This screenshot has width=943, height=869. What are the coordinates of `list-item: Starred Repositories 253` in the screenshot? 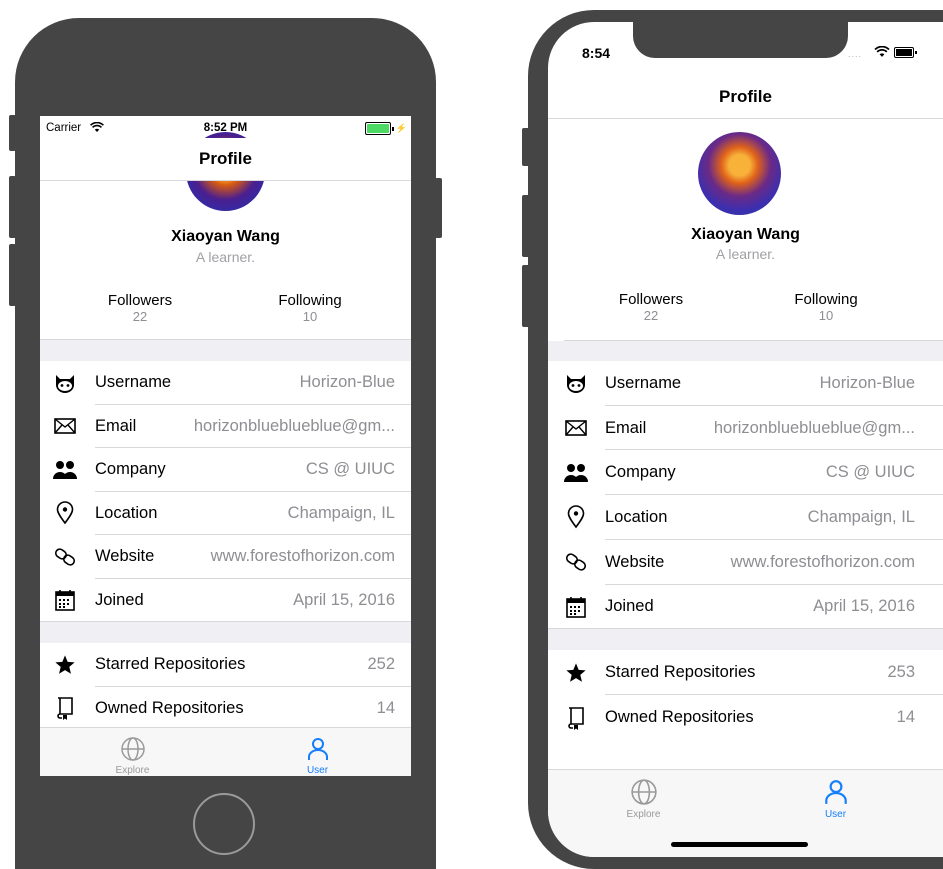 It's located at (745, 672).